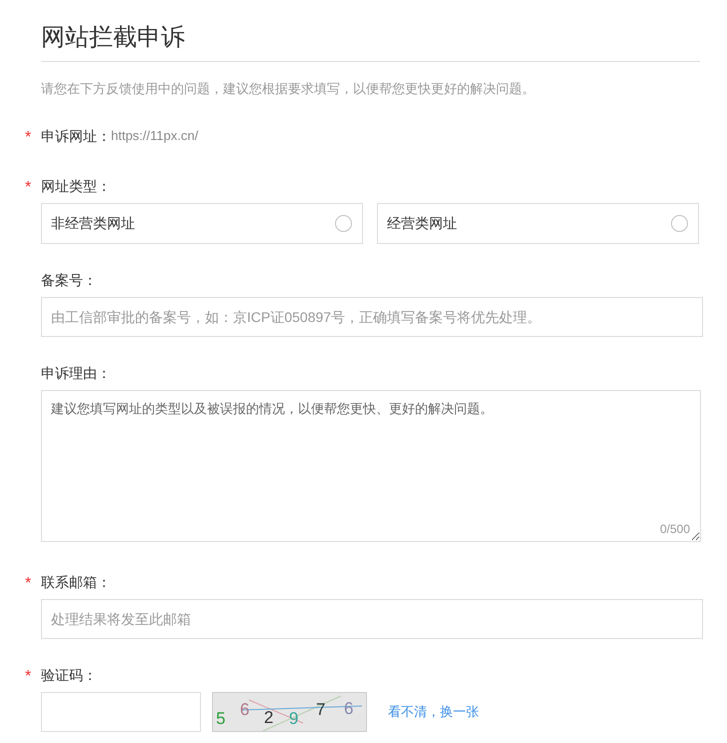  Describe the element at coordinates (113, 38) in the screenshot. I see `page-title: 网站拦截申诉` at that location.